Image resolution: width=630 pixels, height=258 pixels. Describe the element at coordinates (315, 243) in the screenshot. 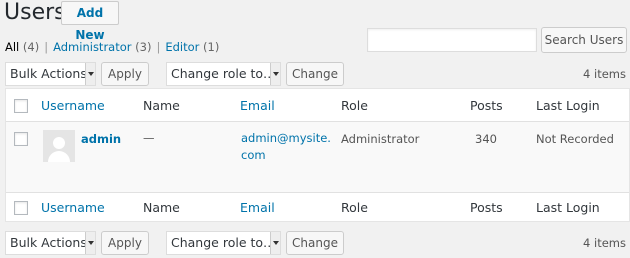

I see `change-button-bottom: Change` at that location.